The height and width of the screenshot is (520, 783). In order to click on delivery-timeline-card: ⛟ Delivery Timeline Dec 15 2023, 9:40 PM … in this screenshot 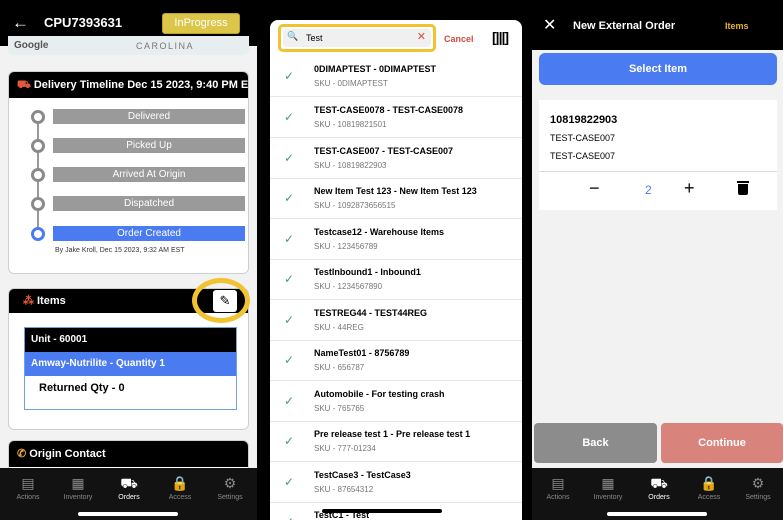, I will do `click(128, 172)`.